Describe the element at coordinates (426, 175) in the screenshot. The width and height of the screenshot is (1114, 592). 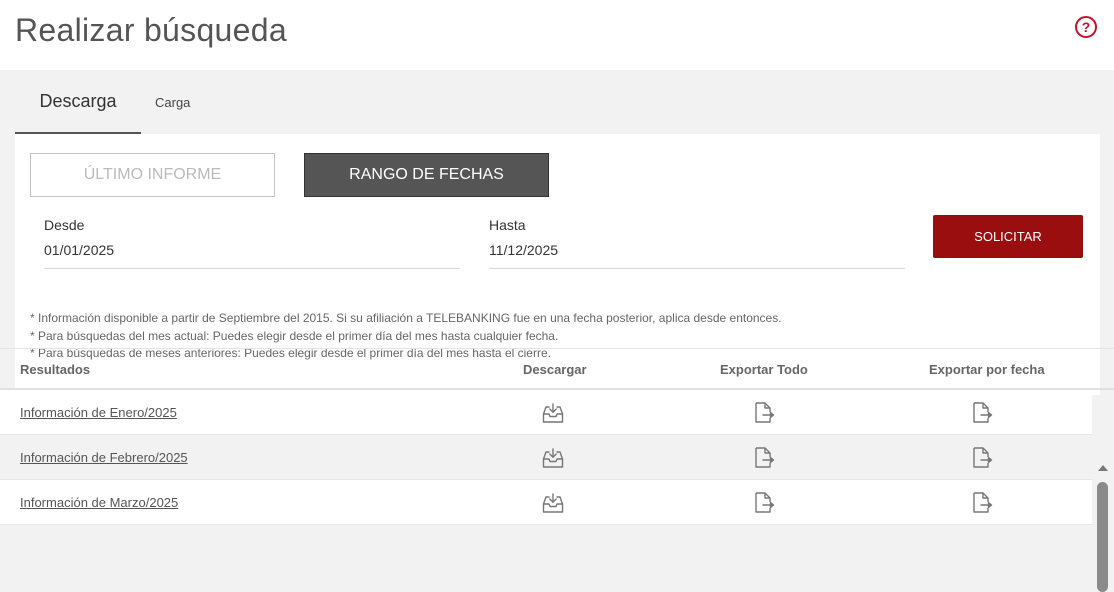
I see `rango-fechas-button: RANGO DE FECHAS` at that location.